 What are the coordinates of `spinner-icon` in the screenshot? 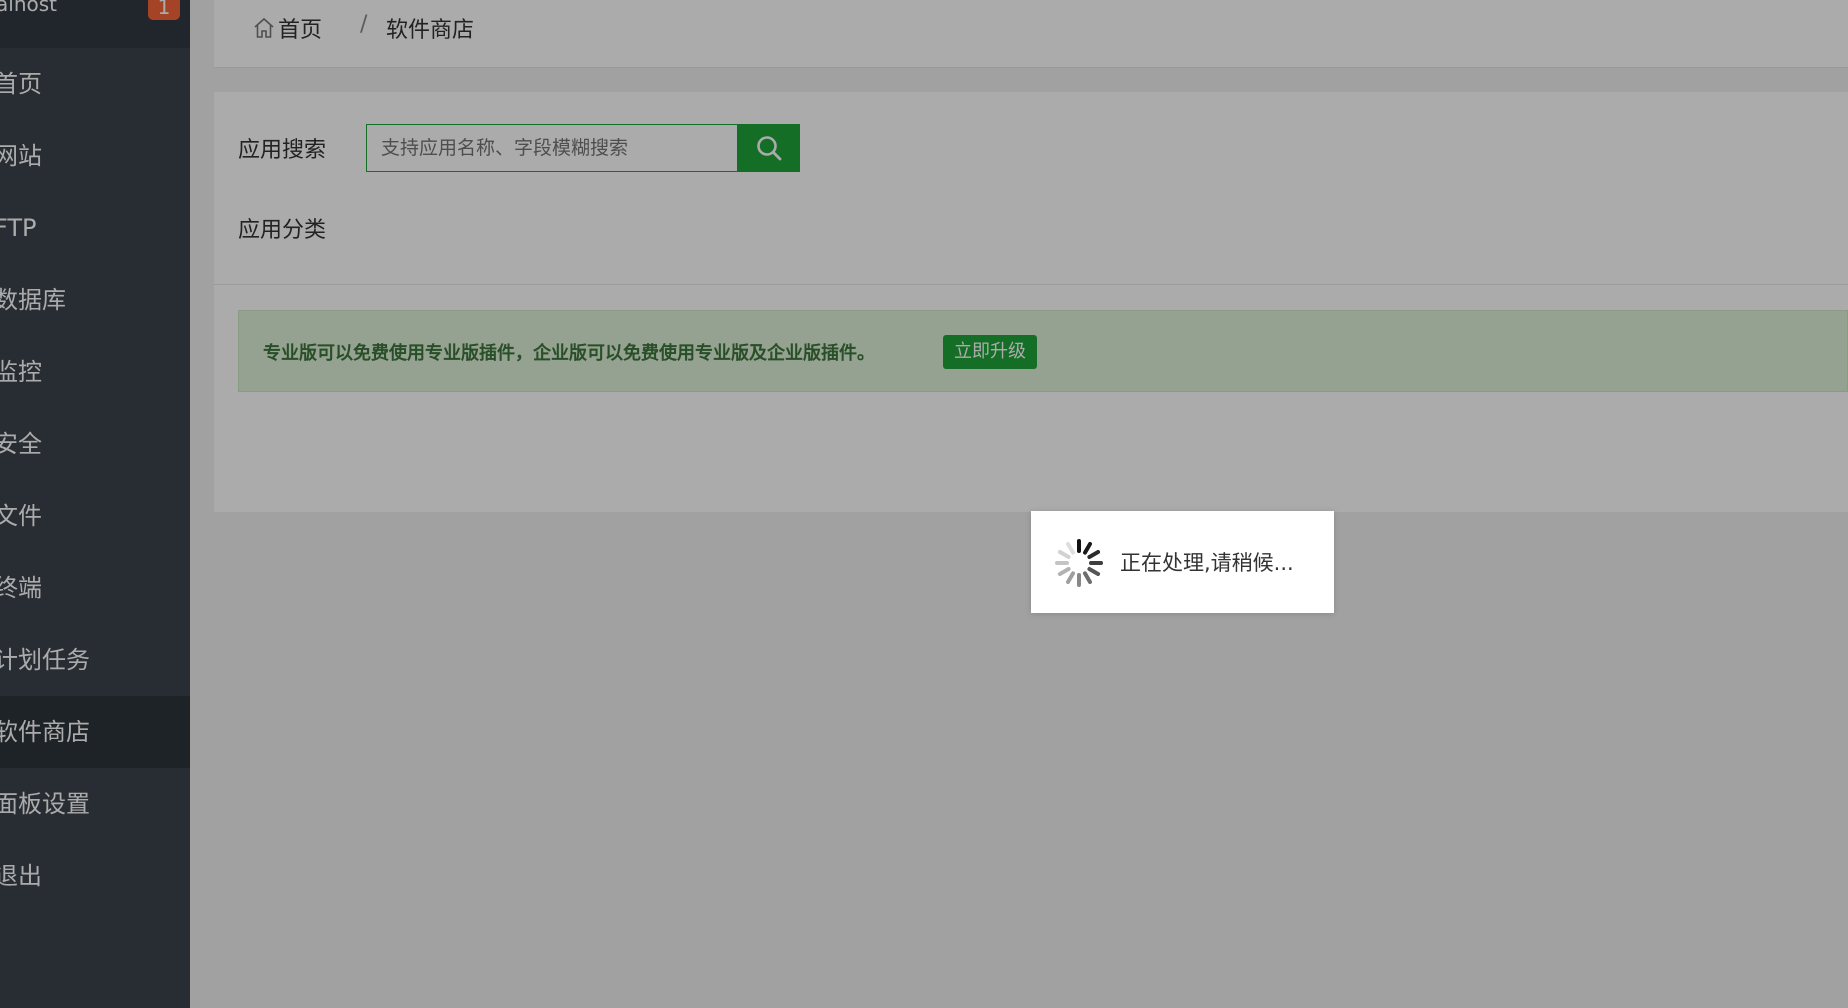 It's located at (1079, 563).